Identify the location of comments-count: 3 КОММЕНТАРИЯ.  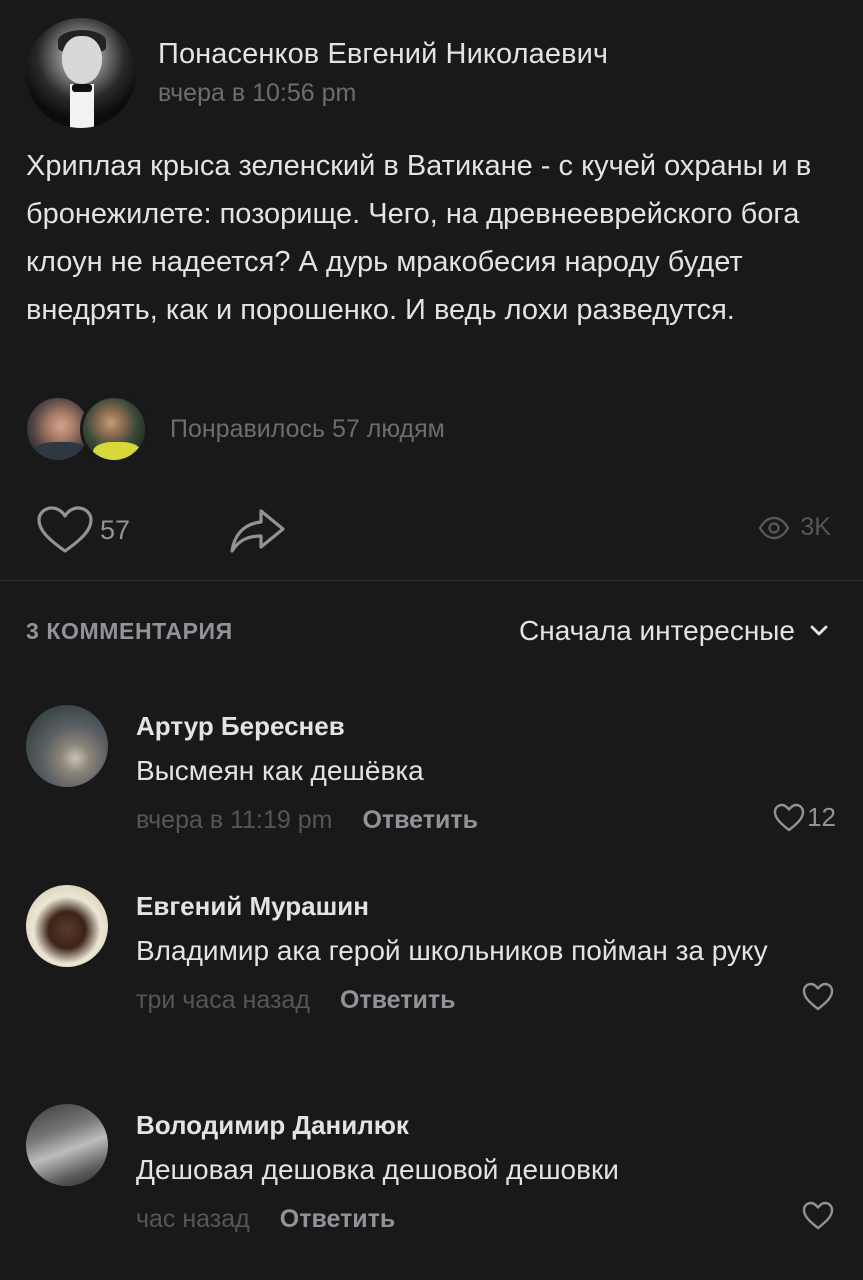
(129, 631).